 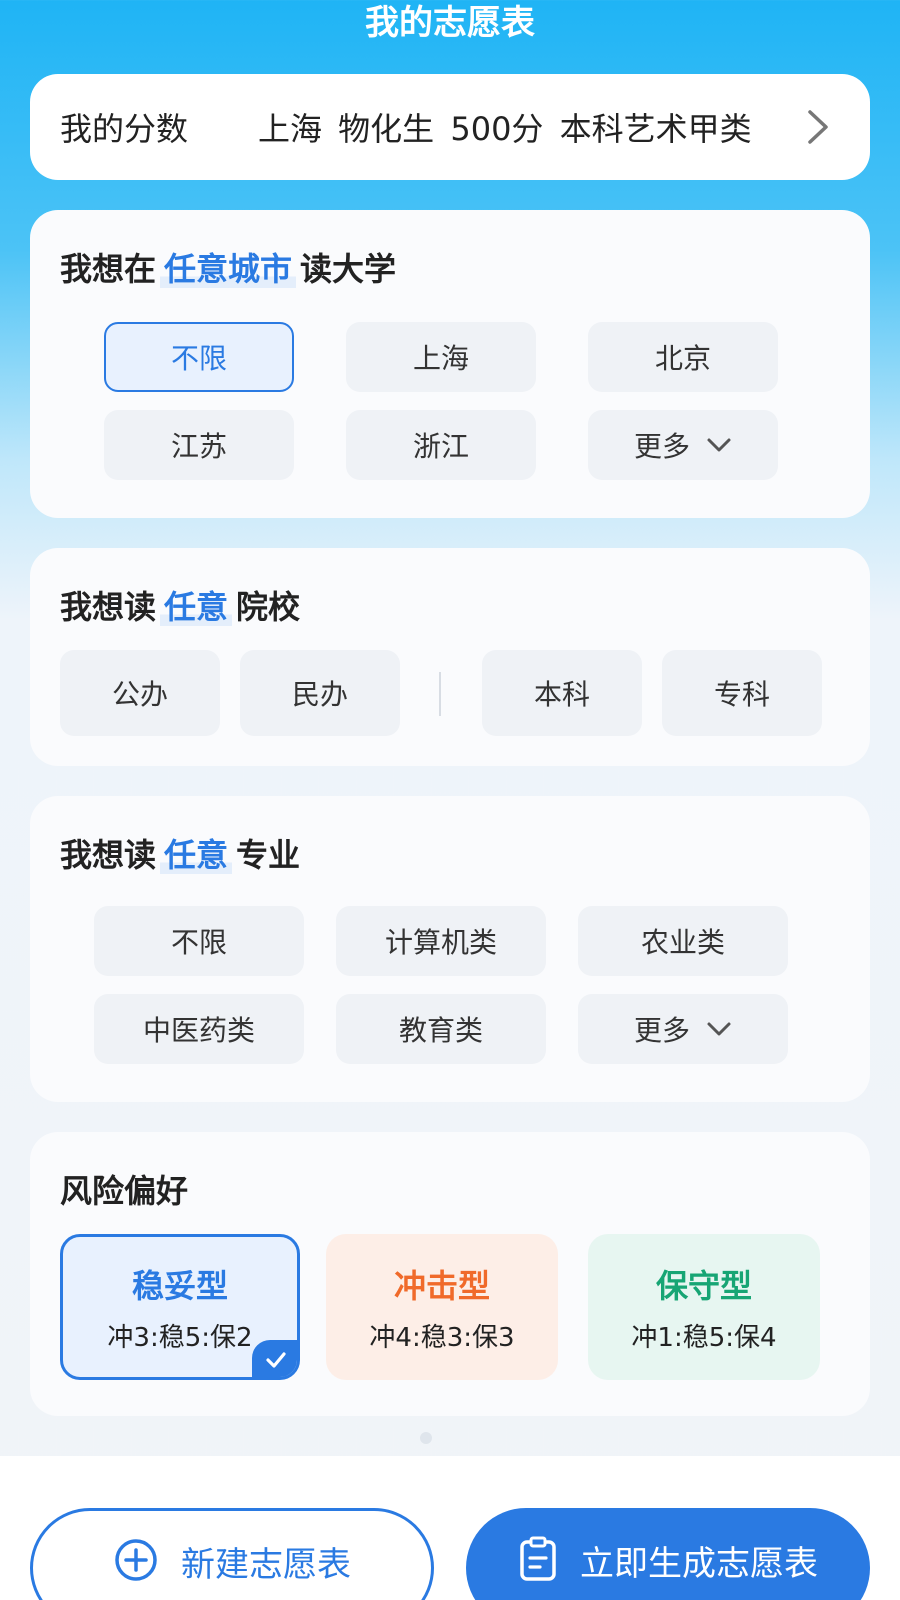 I want to click on major-option-agriculture: 农业类, so click(x=683, y=941).